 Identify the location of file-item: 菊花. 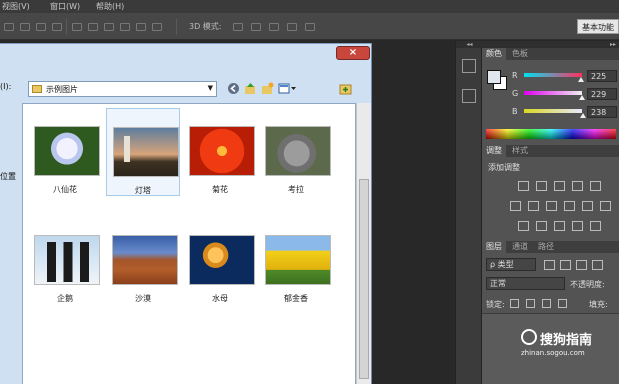
(220, 152).